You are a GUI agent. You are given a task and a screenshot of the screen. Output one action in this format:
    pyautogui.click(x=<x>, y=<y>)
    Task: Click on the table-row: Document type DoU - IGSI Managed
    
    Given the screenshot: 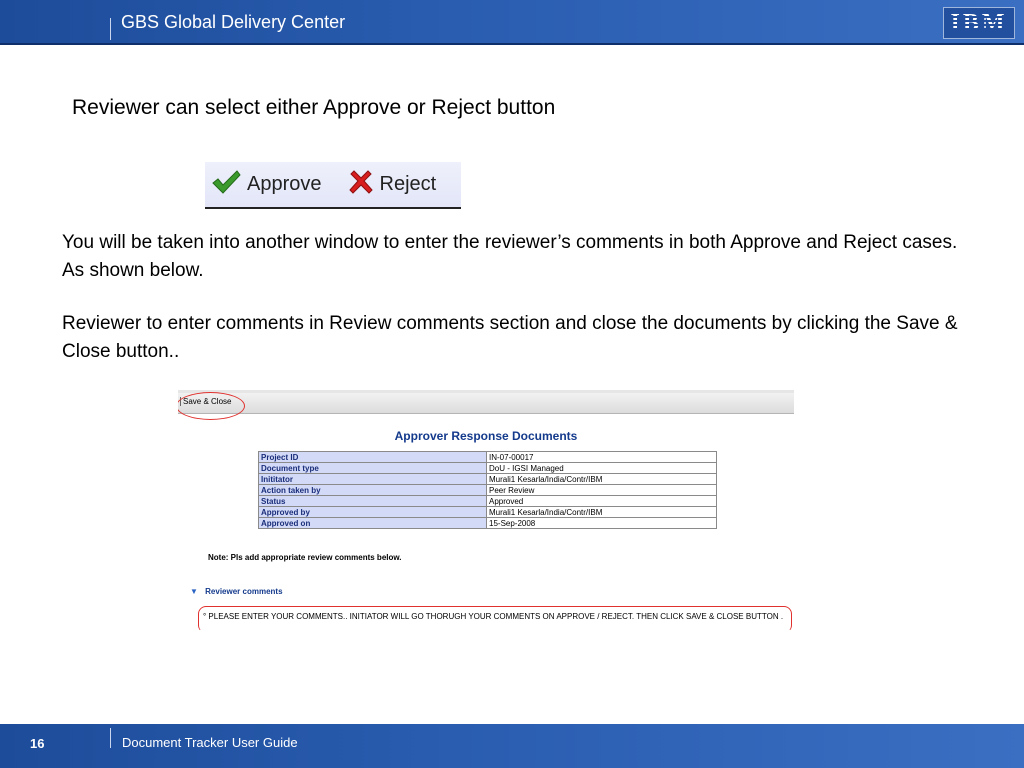 What is the action you would take?
    pyautogui.click(x=487, y=468)
    